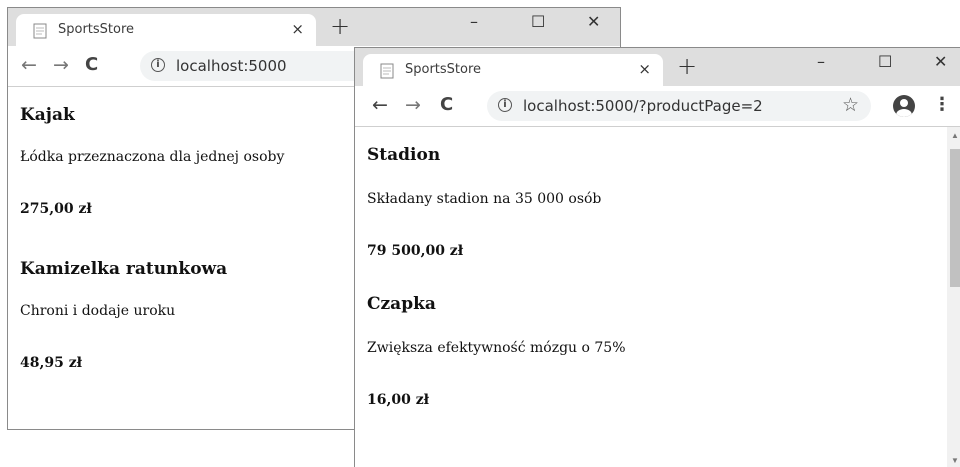 The height and width of the screenshot is (467, 960). Describe the element at coordinates (955, 460) in the screenshot. I see `scroll-down-icon: ▼` at that location.